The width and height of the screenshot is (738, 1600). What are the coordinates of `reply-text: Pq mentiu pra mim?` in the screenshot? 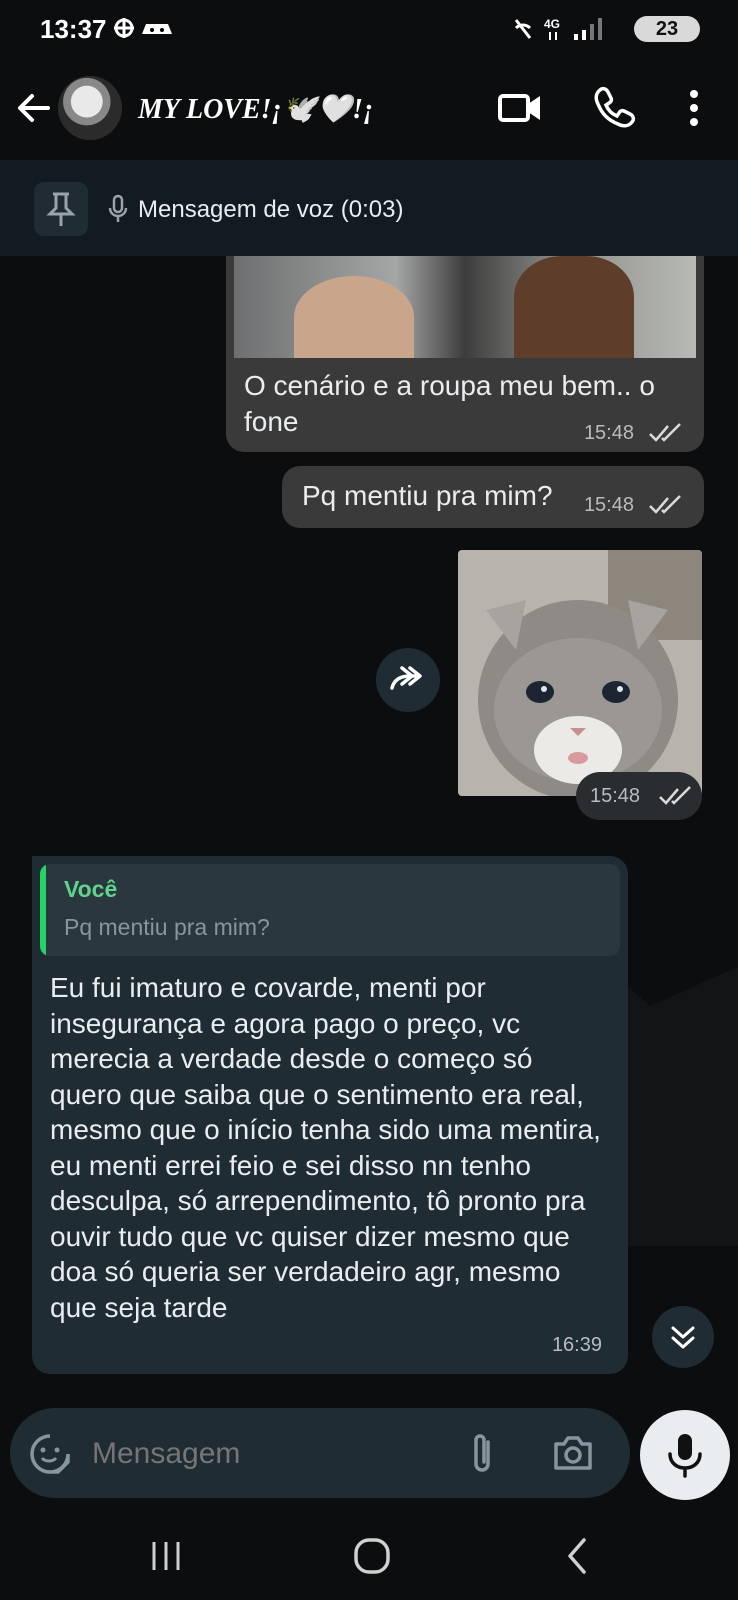 It's located at (167, 927).